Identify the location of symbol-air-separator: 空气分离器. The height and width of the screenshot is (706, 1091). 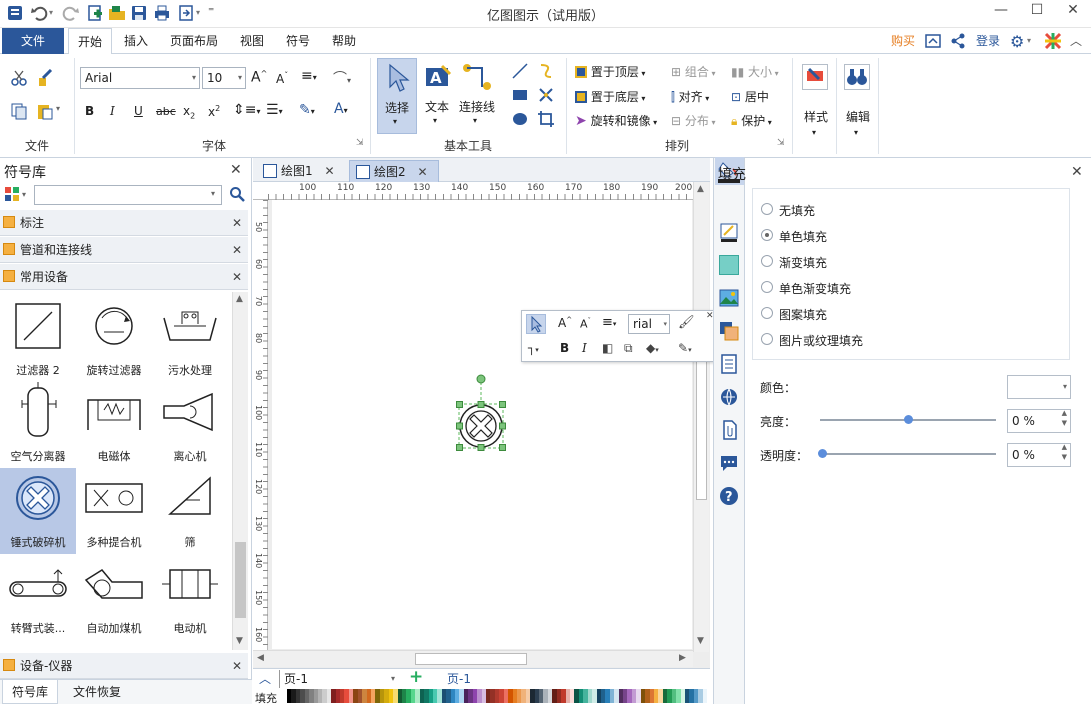
(38, 425).